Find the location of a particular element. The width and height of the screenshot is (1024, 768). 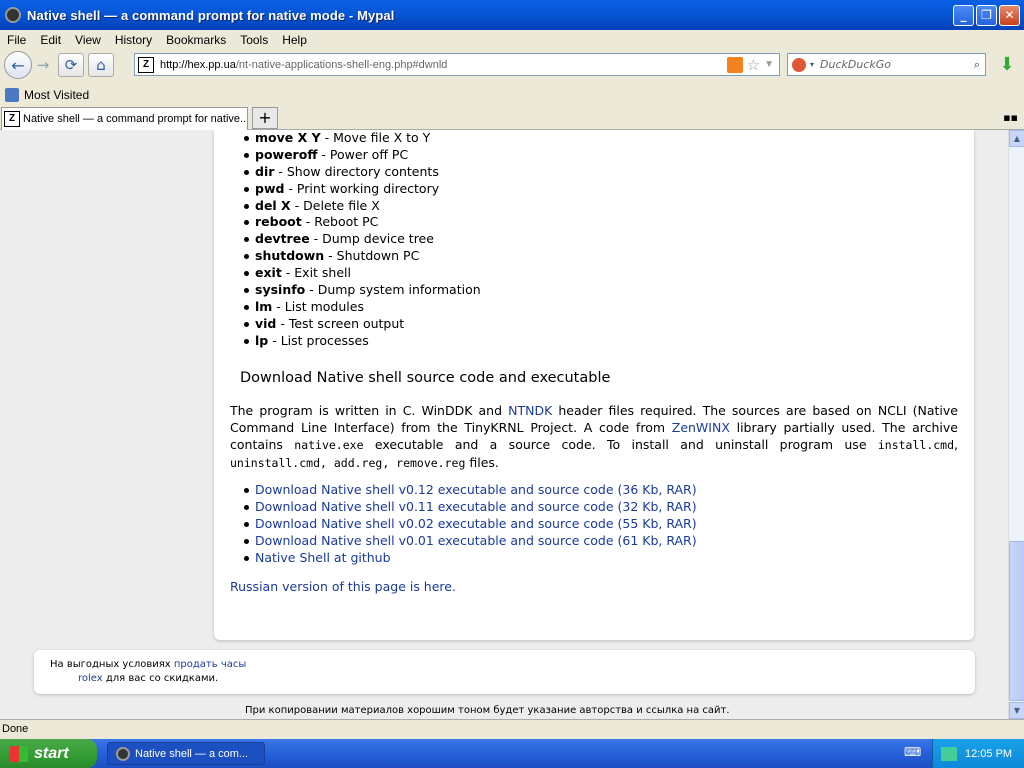

url-dropdown-icon: ▼ is located at coordinates (769, 64).